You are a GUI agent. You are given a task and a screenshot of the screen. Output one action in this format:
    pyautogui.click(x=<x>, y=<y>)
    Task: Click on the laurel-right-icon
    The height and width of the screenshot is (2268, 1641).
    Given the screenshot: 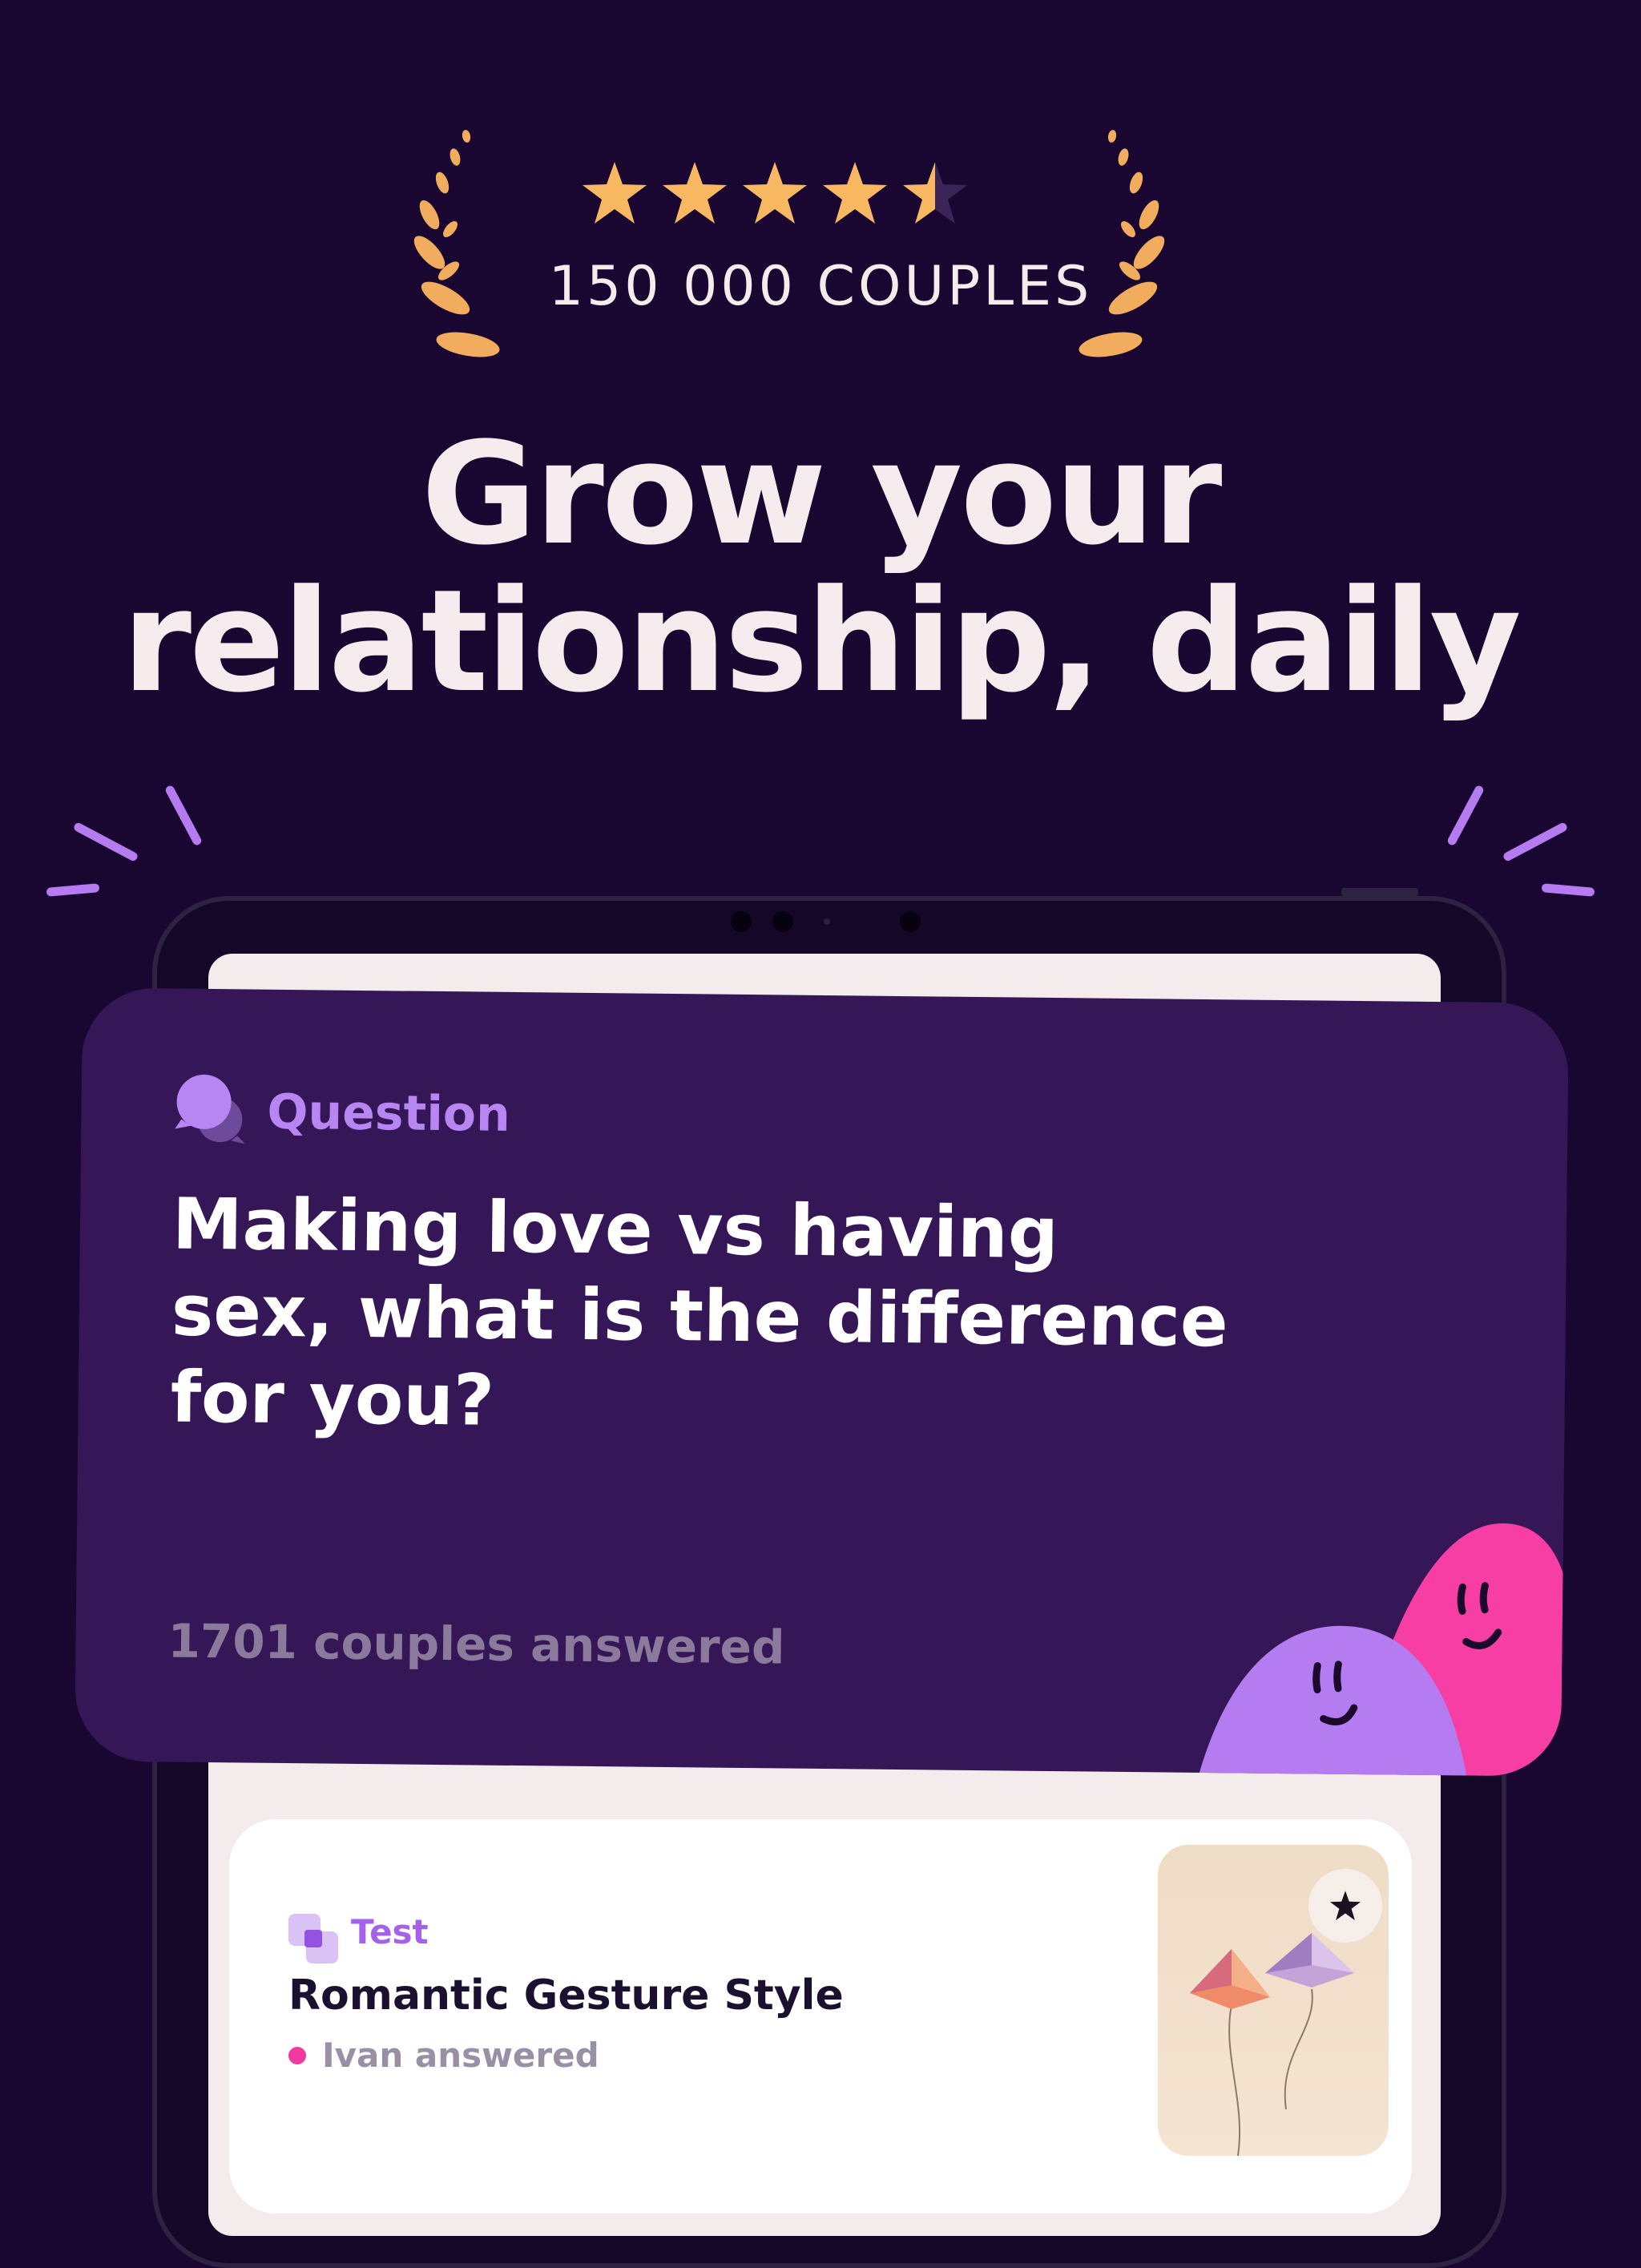 What is the action you would take?
    pyautogui.click(x=1122, y=243)
    